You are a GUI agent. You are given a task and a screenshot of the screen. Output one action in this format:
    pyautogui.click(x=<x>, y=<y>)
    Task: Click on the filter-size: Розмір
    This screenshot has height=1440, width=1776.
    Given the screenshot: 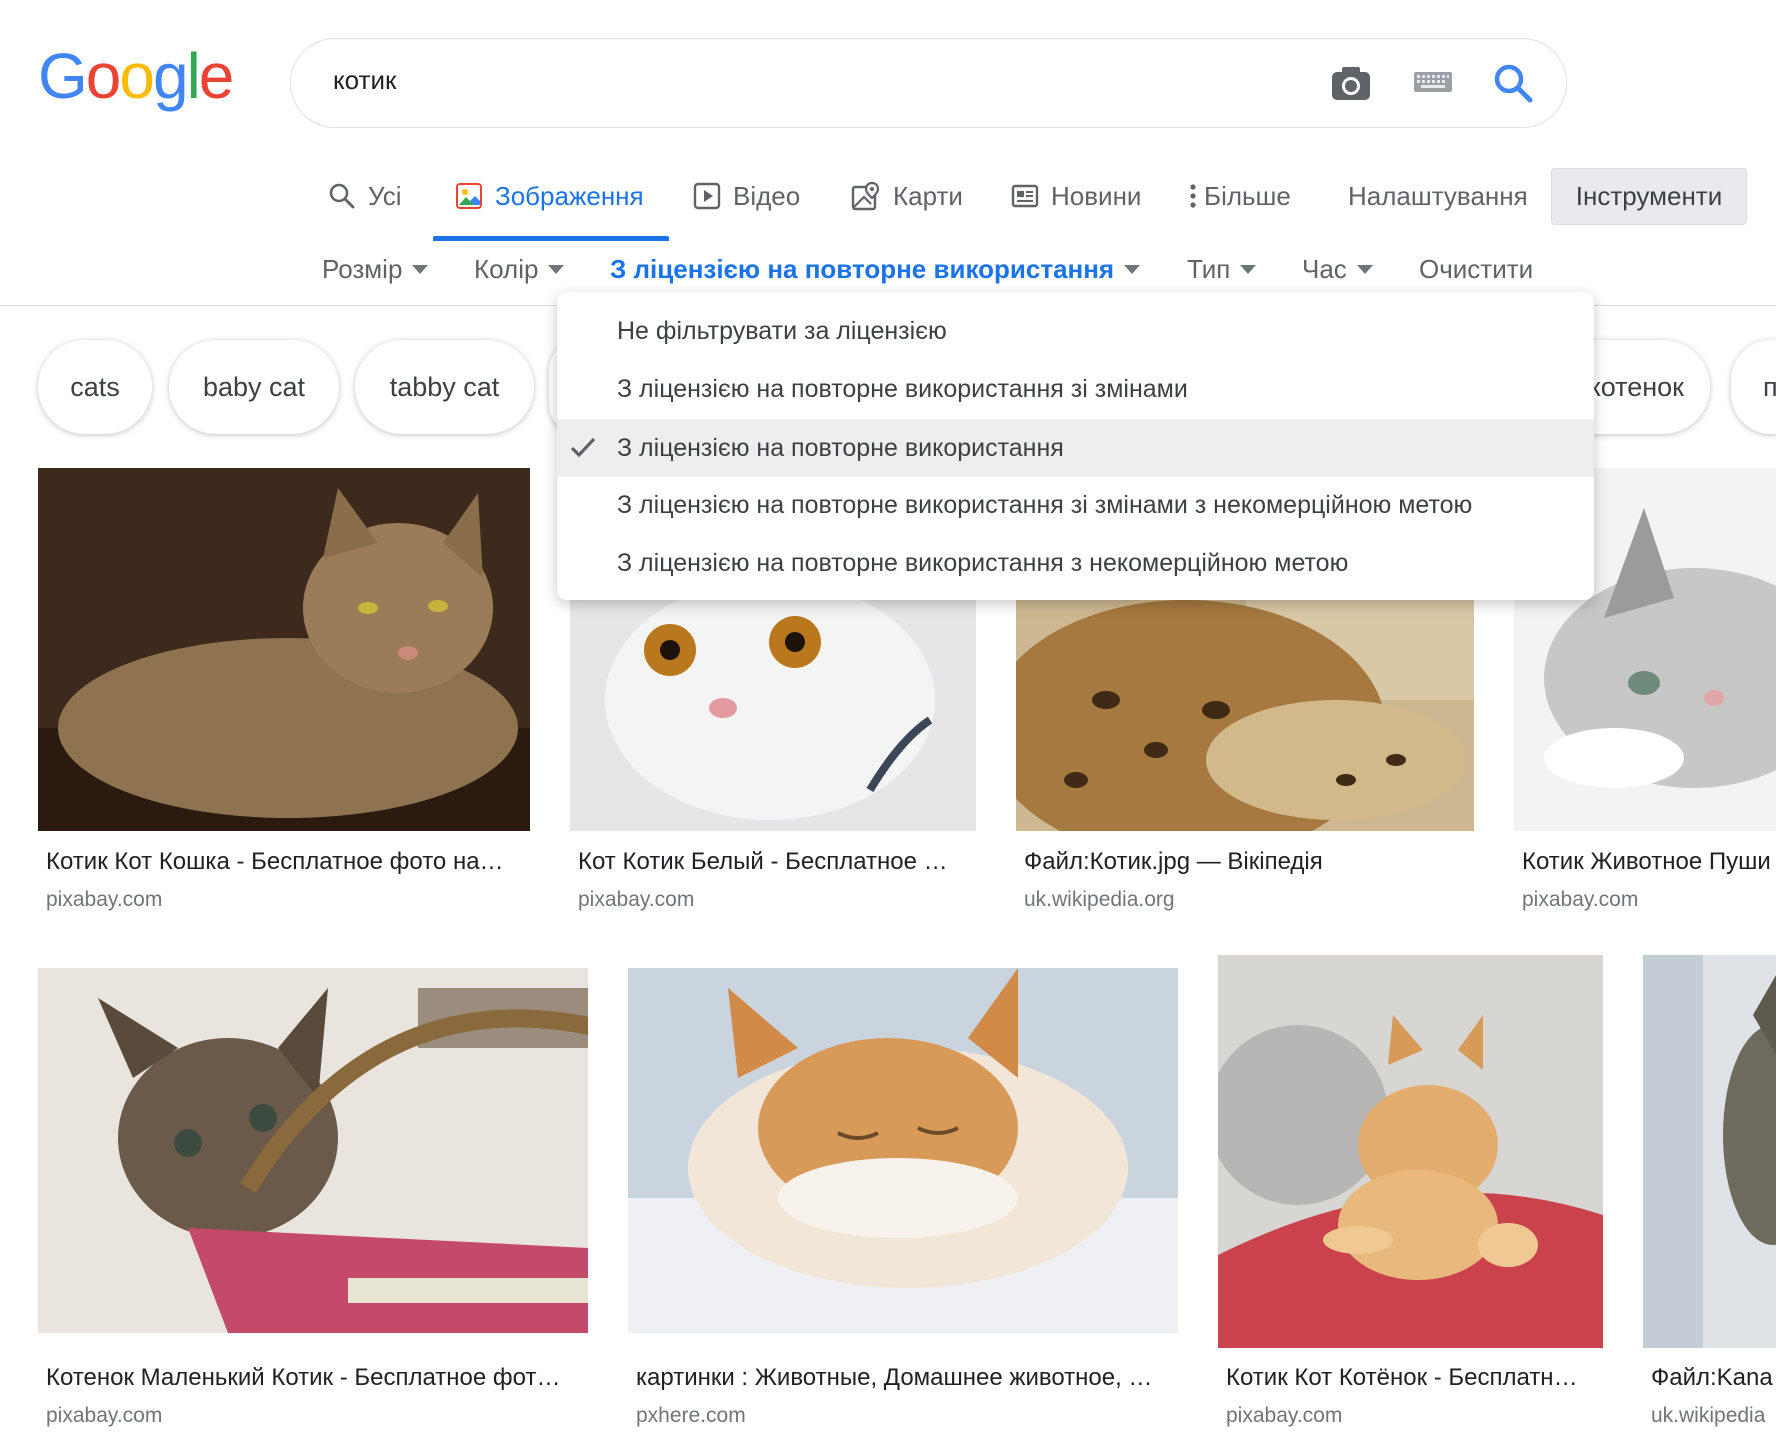 What is the action you would take?
    pyautogui.click(x=375, y=269)
    